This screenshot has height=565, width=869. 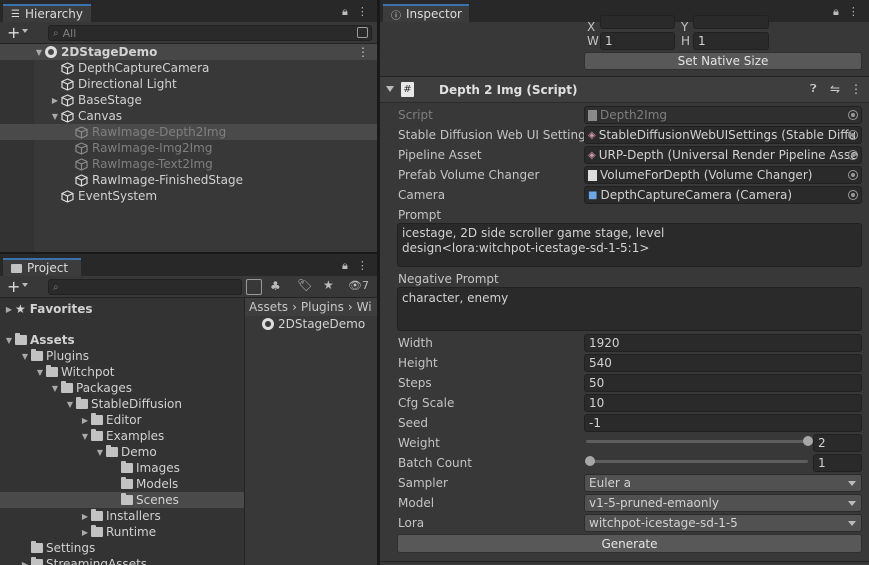 What do you see at coordinates (723, 61) in the screenshot?
I see `set-native-size-button: Set Native Size` at bounding box center [723, 61].